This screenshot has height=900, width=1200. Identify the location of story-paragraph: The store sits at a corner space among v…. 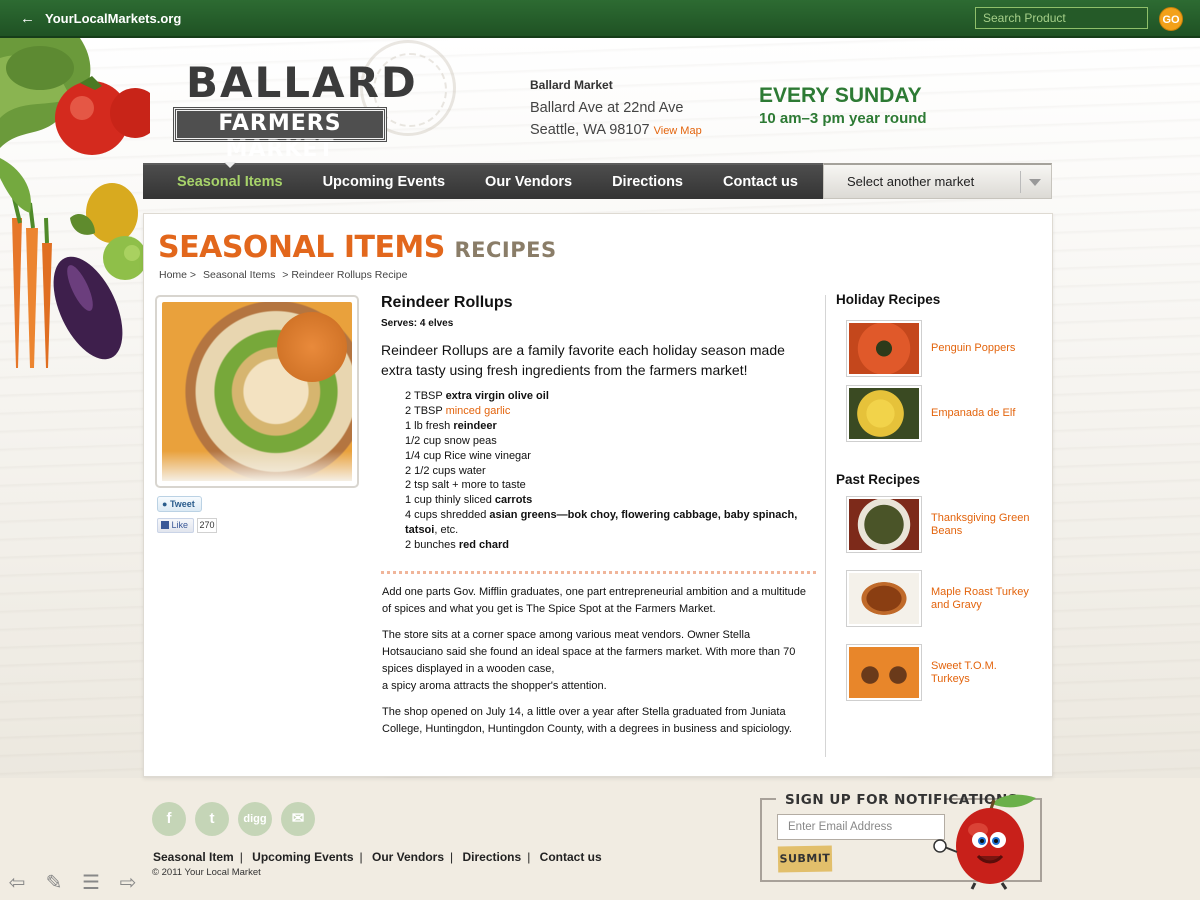
(589, 652).